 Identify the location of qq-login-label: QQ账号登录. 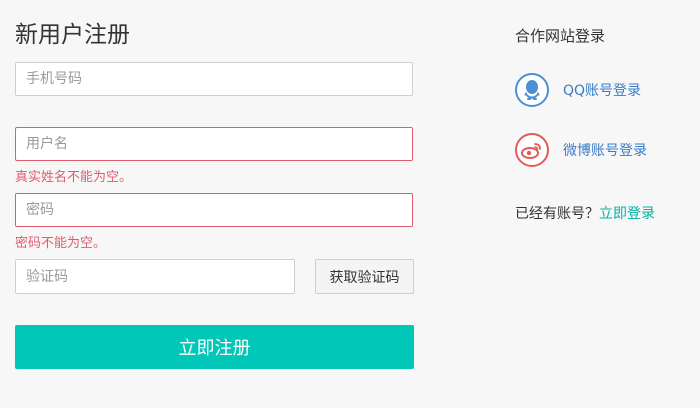
(602, 91).